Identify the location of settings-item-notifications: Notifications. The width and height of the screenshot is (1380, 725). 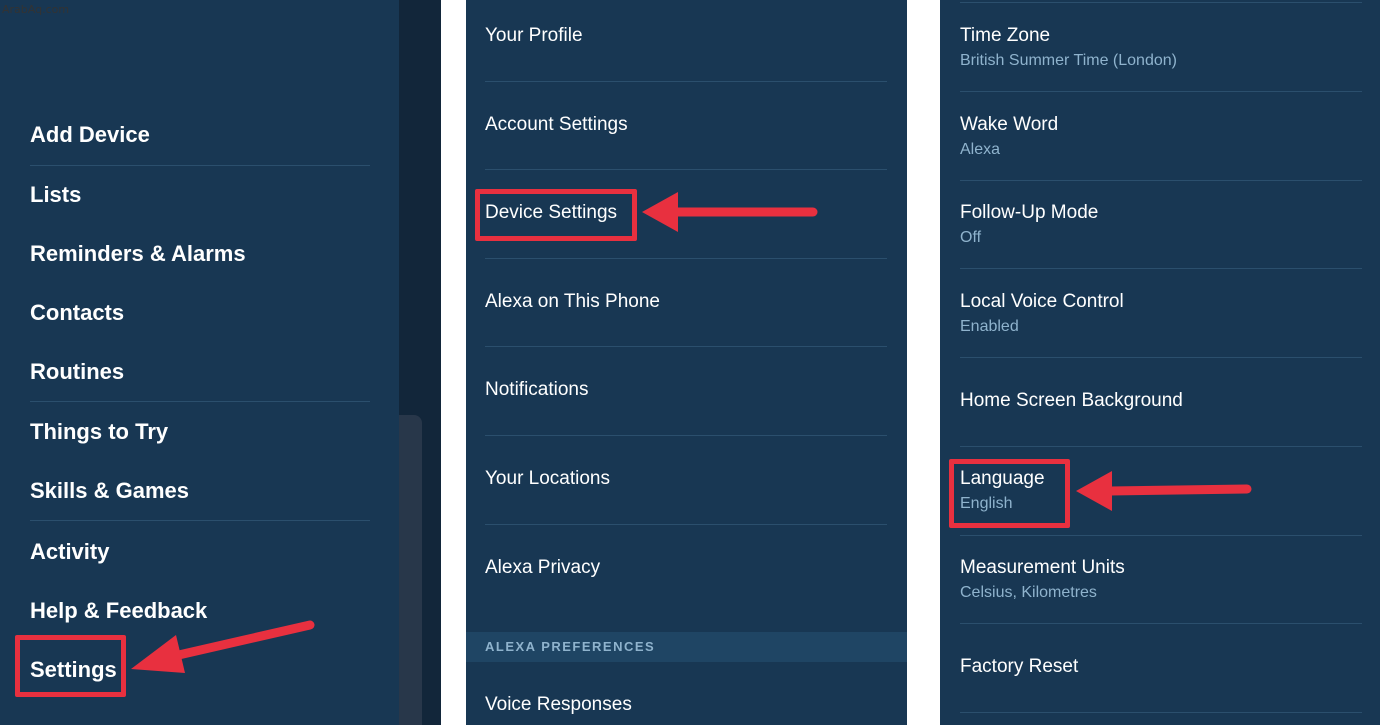
(537, 390).